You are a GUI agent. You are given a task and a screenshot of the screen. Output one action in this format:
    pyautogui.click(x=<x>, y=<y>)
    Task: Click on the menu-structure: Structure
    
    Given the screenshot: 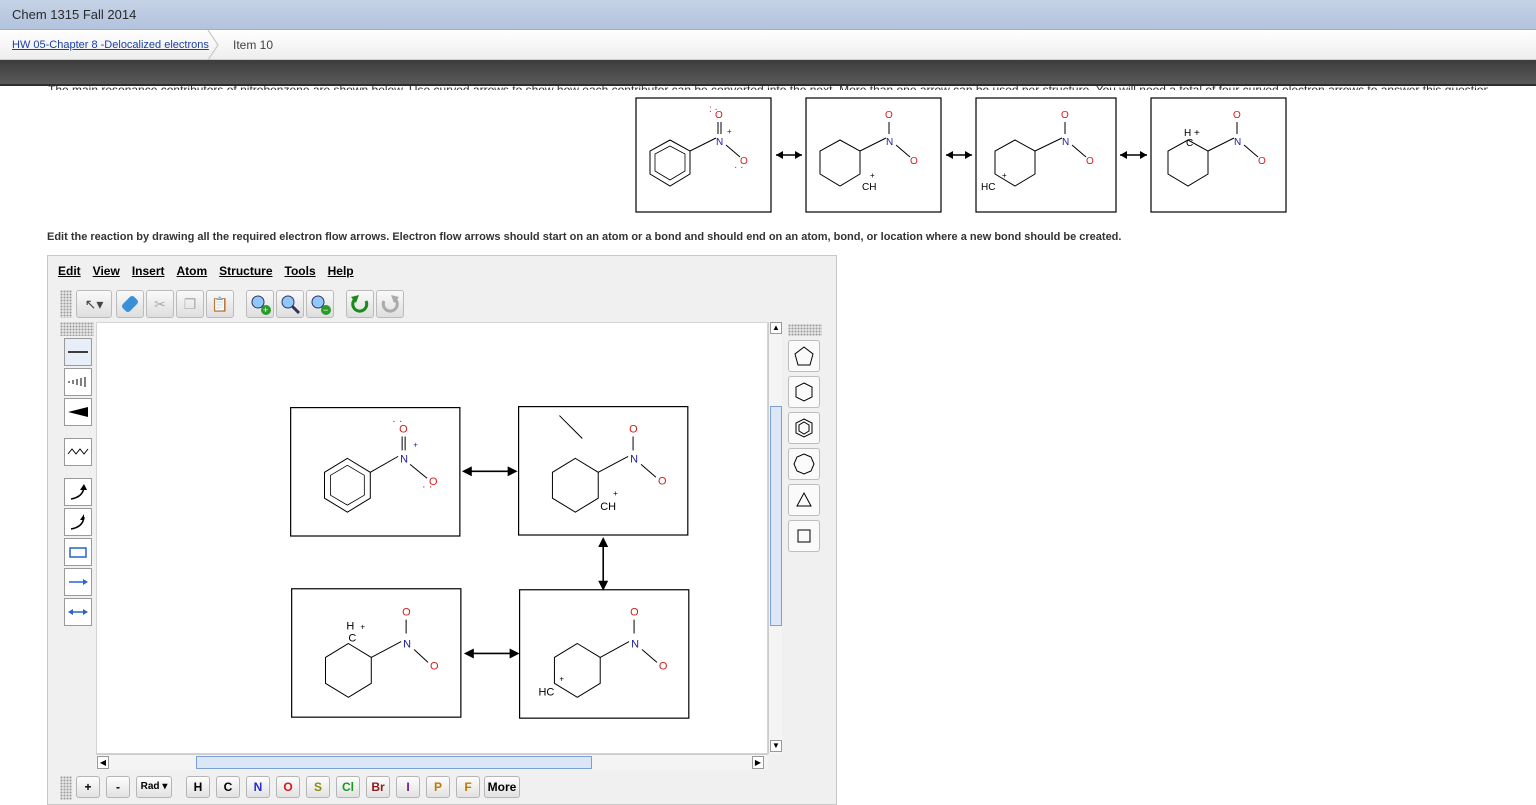 What is the action you would take?
    pyautogui.click(x=245, y=275)
    